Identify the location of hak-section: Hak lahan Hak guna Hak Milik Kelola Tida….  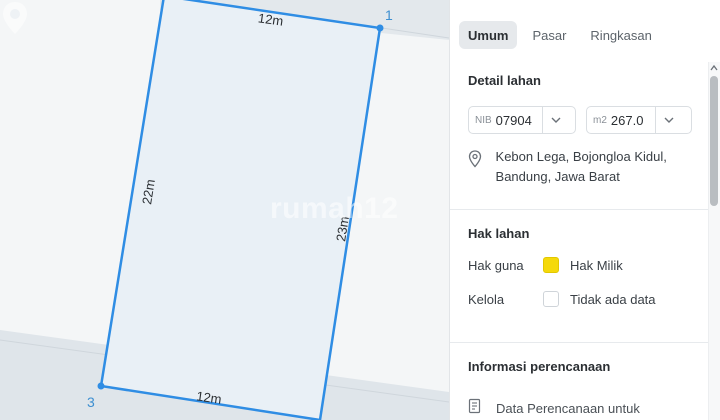
(585, 276).